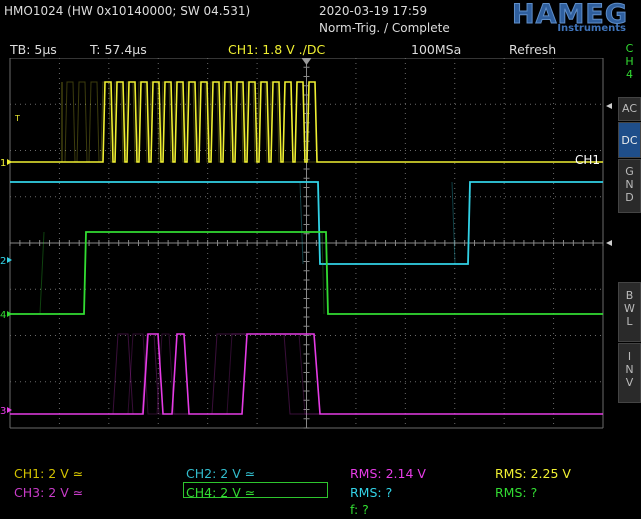 This screenshot has width=641, height=519. Describe the element at coordinates (220, 473) in the screenshot. I see `ch2-scale: CH2: 2 V ≃` at that location.